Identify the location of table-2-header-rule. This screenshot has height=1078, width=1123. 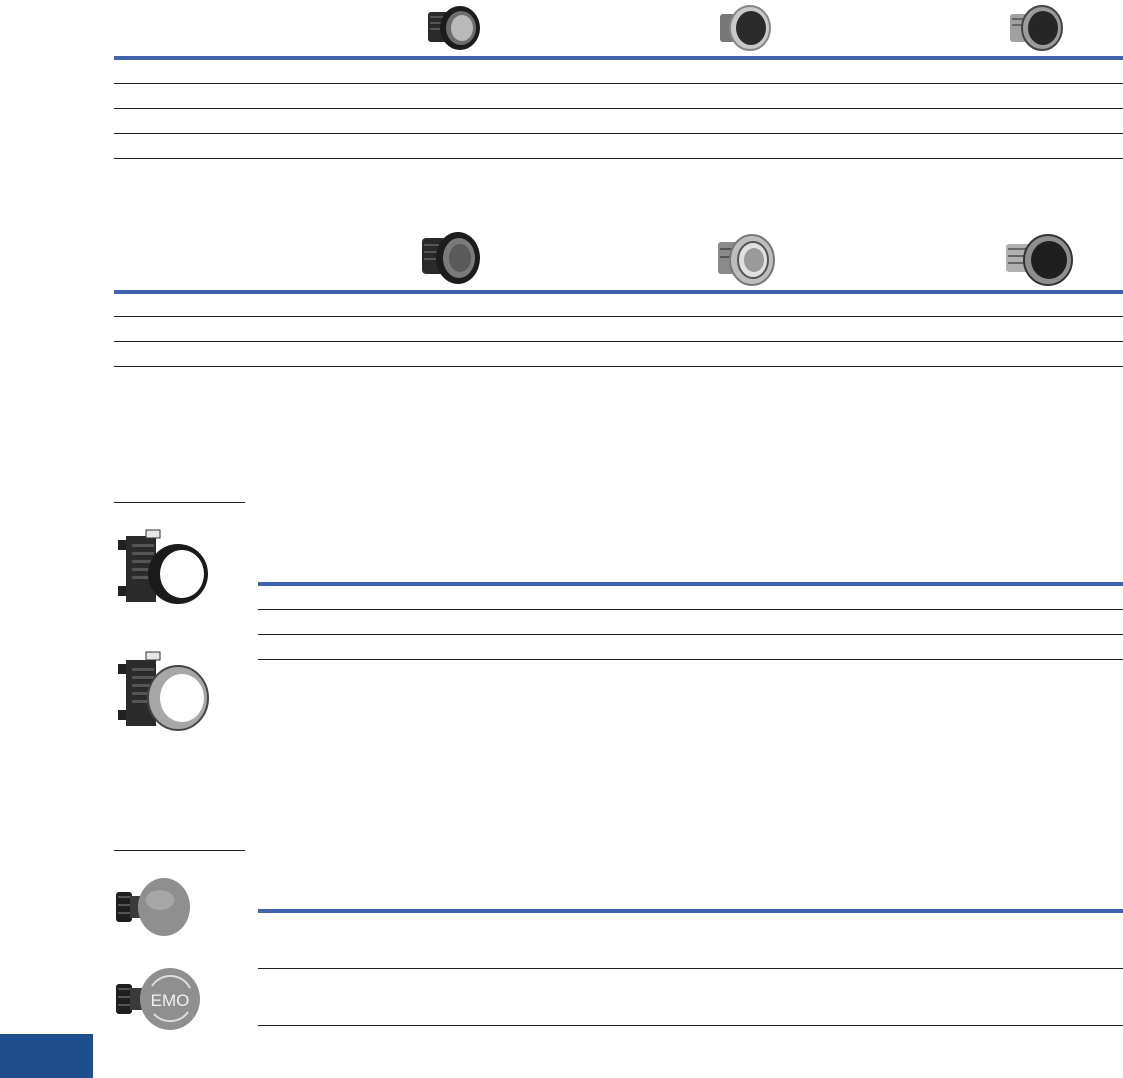
(618, 292).